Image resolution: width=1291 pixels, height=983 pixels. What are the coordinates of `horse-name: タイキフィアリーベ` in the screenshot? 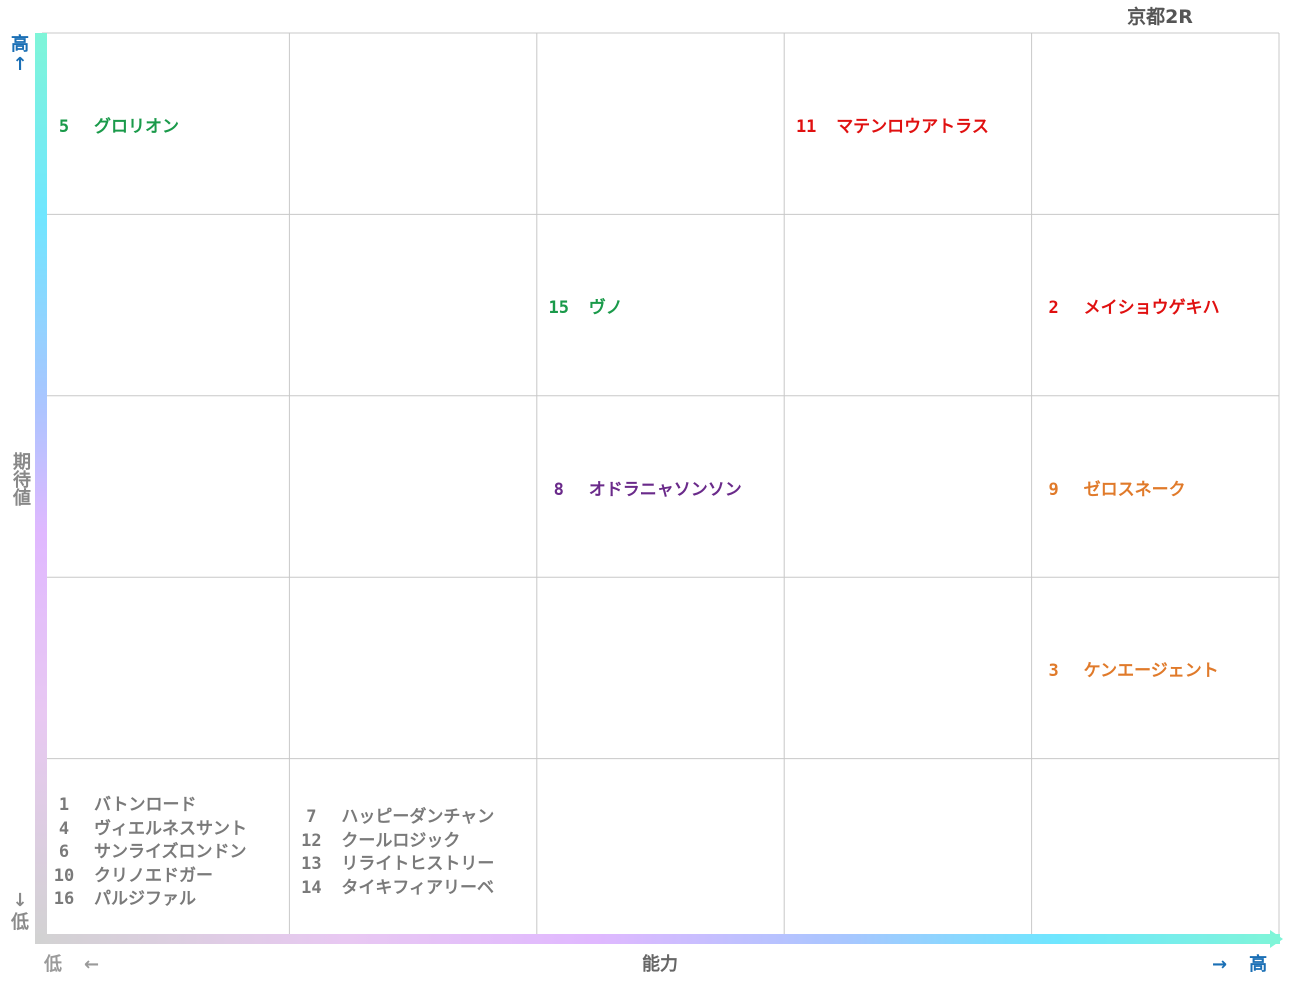 It's located at (418, 887).